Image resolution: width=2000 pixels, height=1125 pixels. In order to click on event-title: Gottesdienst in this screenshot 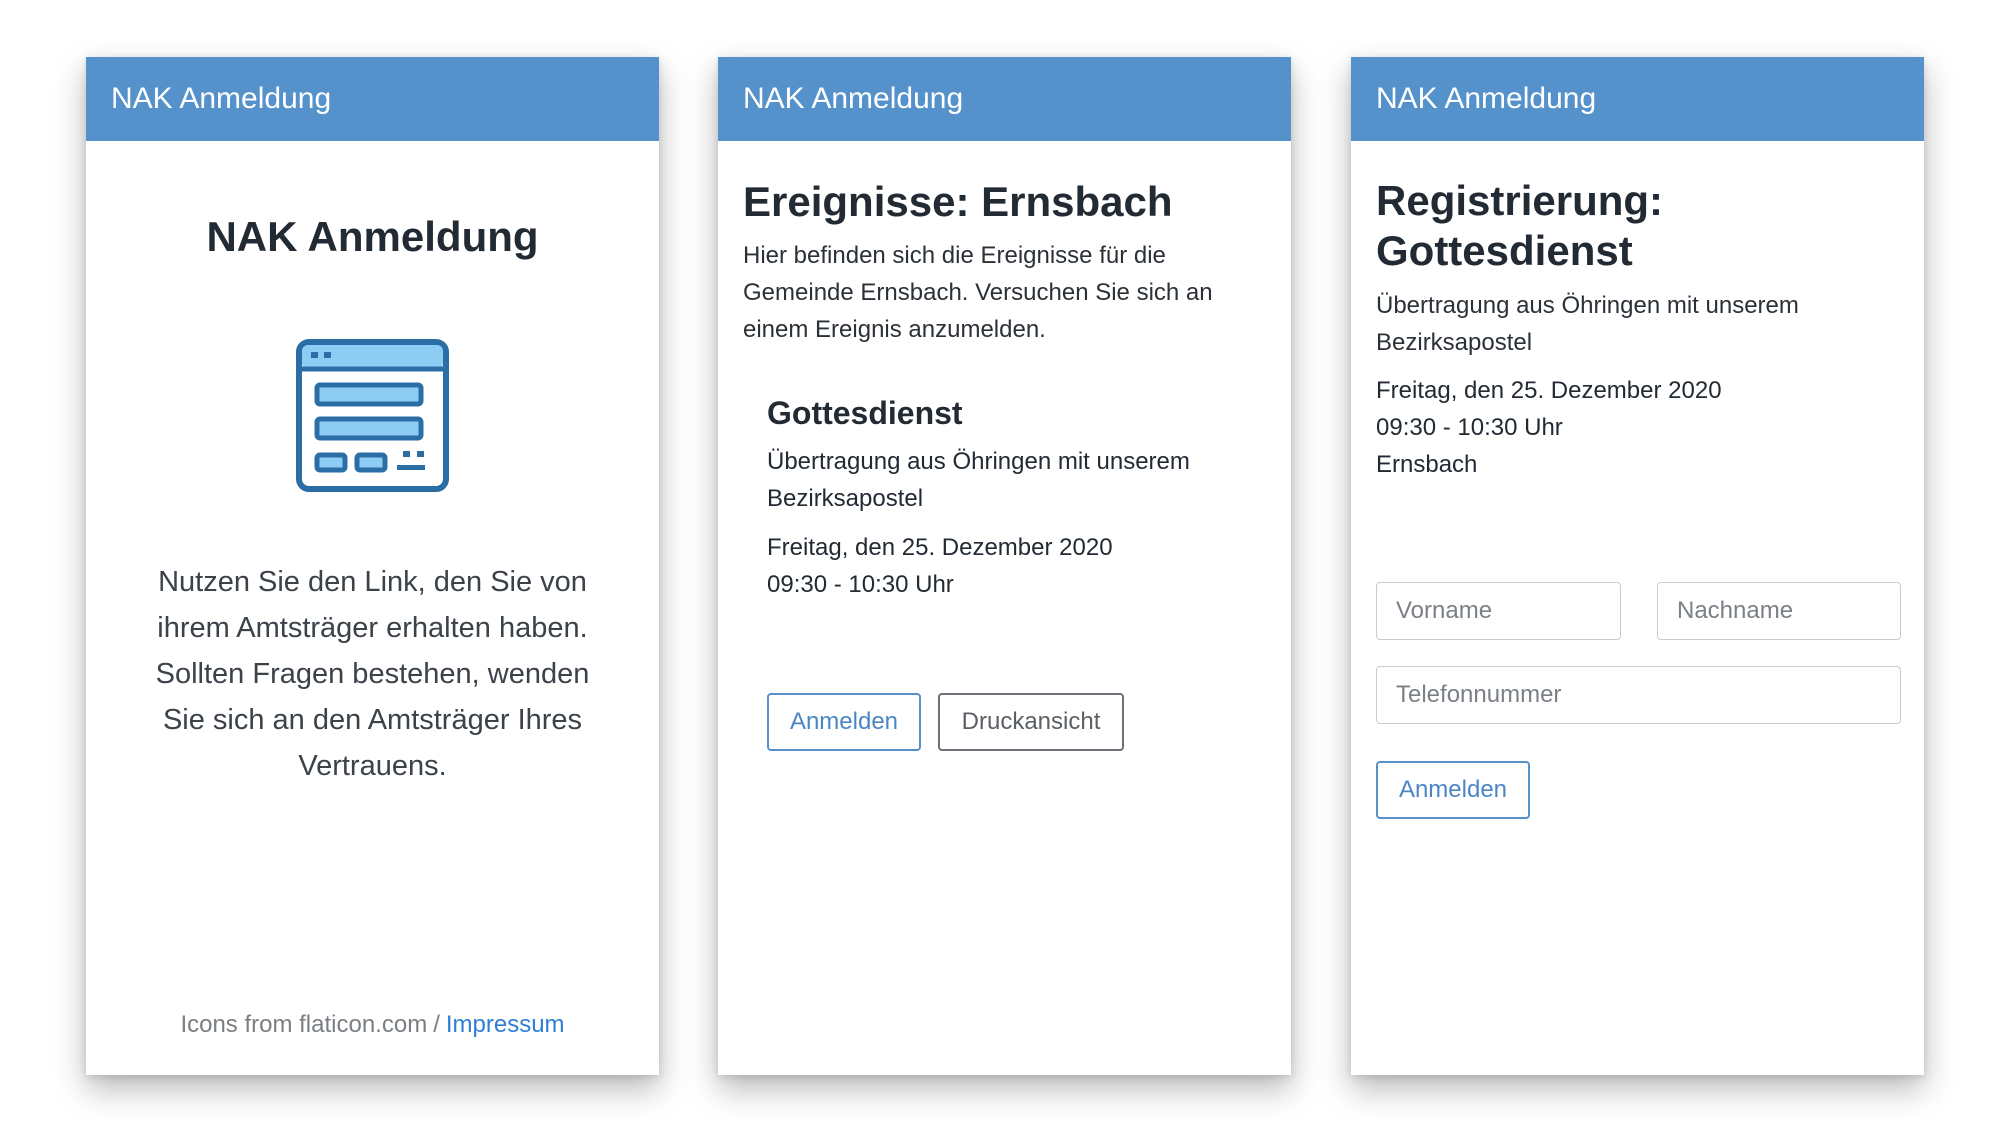, I will do `click(865, 413)`.